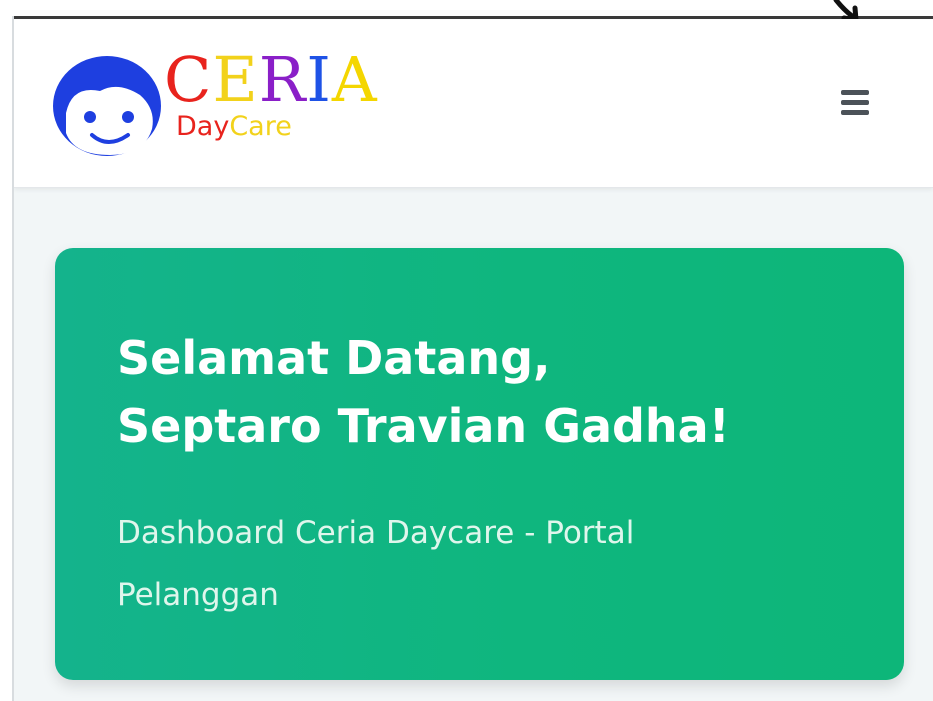 Image resolution: width=933 pixels, height=701 pixels. Describe the element at coordinates (376, 533) in the screenshot. I see `welcome-subtitle-line: Dashboard Ceria Daycare - Portal` at that location.